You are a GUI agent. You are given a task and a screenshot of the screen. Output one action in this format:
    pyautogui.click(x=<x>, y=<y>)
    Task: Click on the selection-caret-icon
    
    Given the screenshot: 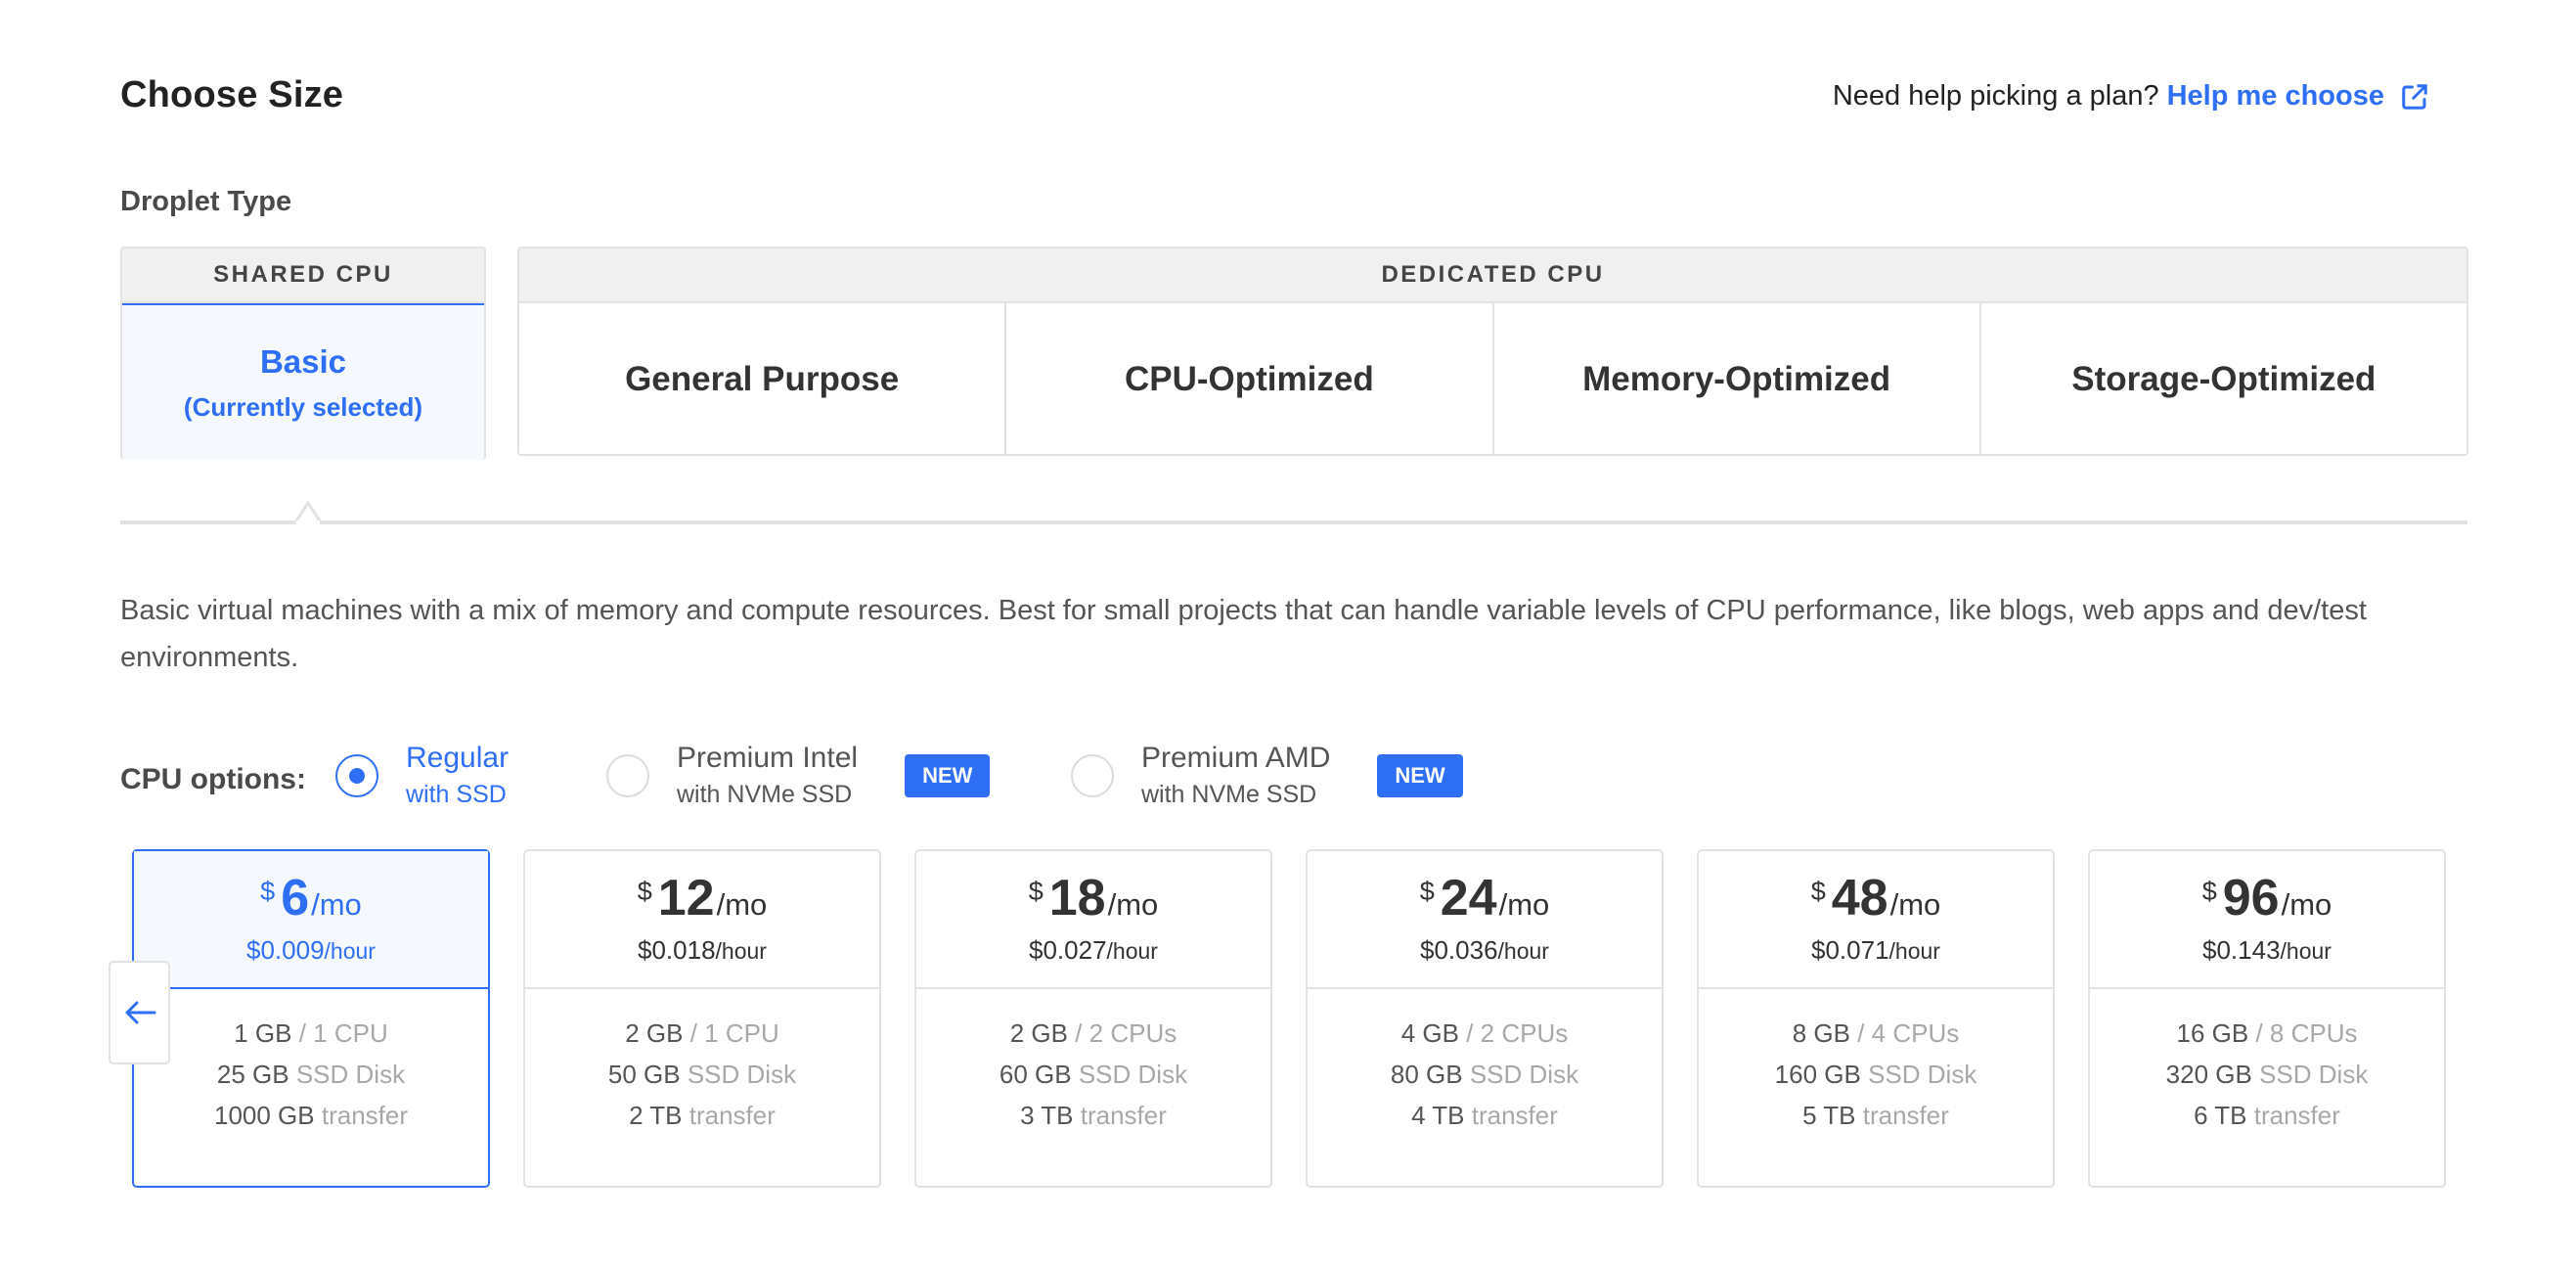 What is the action you would take?
    pyautogui.click(x=308, y=512)
    